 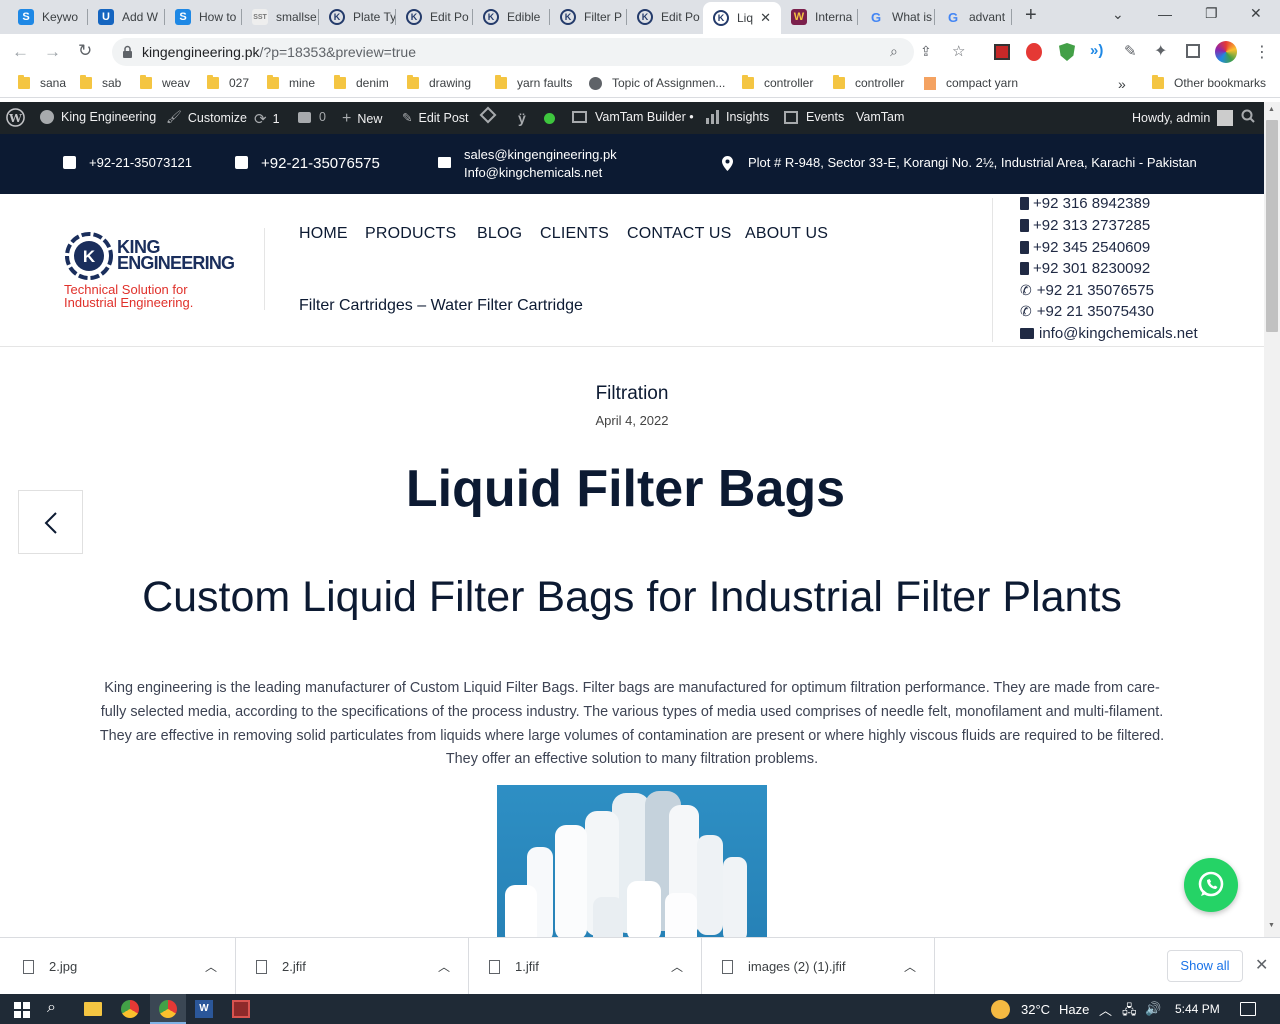 I want to click on bookmark-link: compact yarn, so click(x=971, y=83).